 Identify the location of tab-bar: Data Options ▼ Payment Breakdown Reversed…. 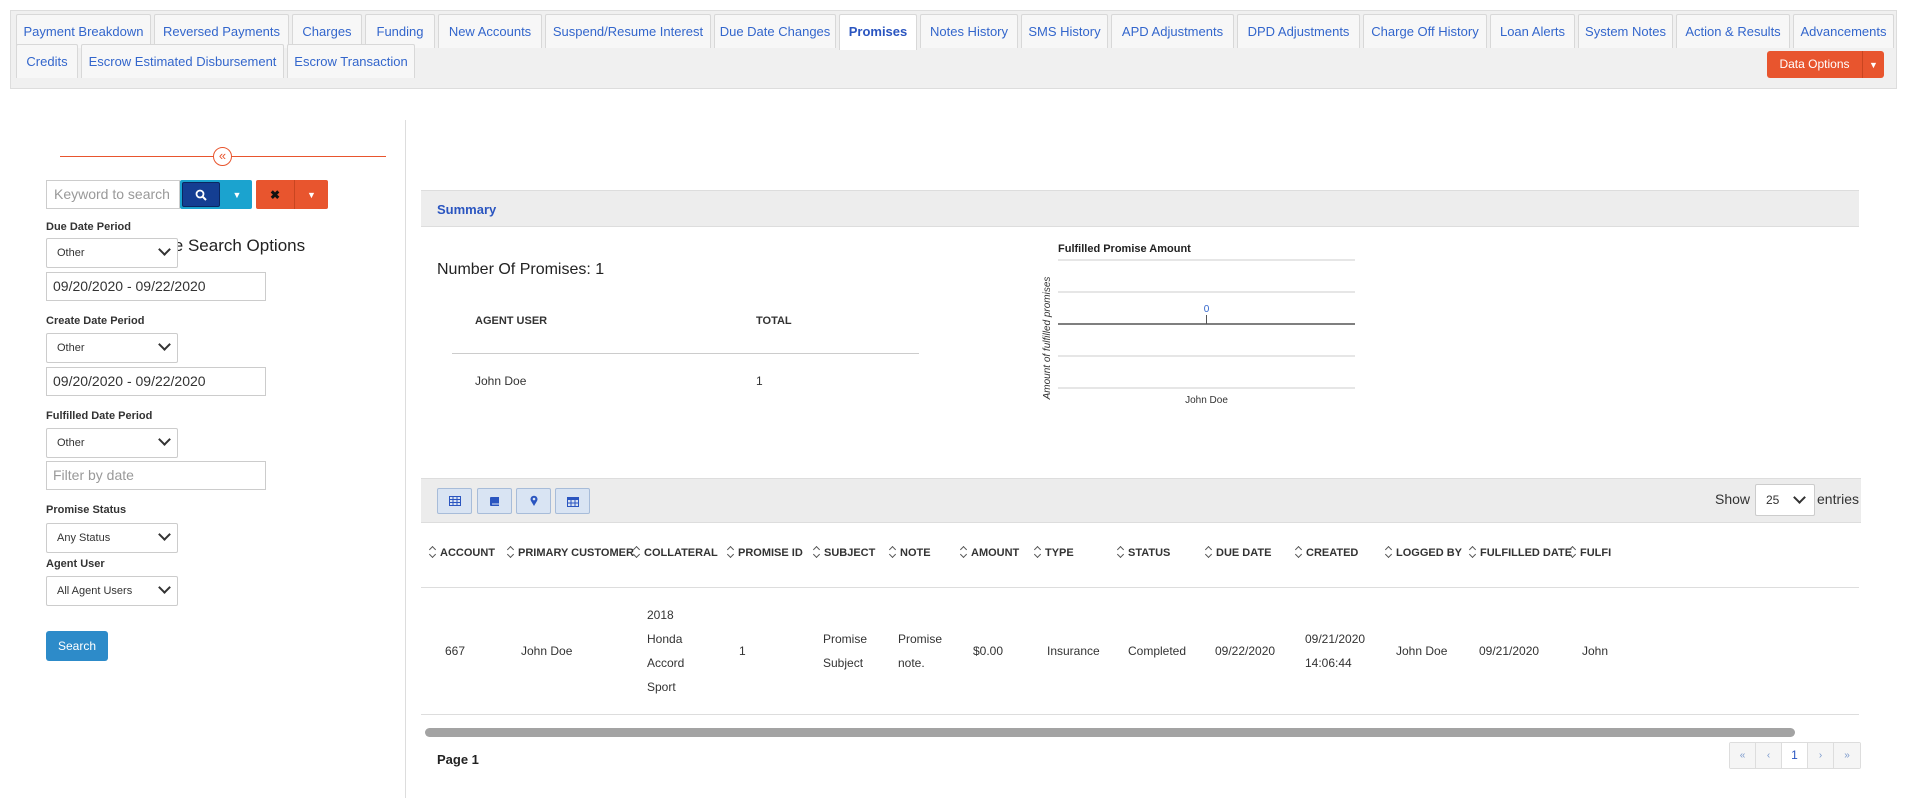
(953, 49).